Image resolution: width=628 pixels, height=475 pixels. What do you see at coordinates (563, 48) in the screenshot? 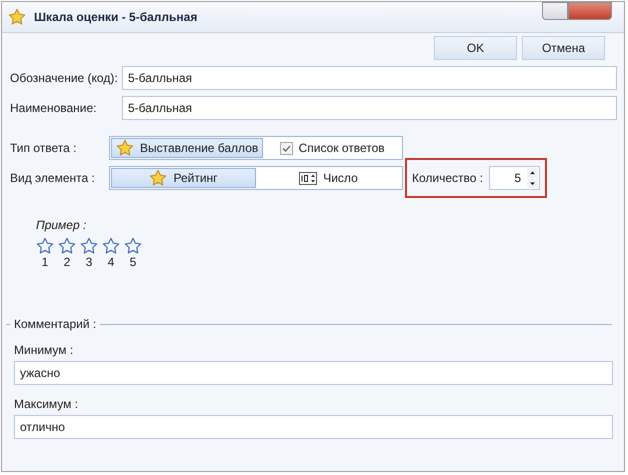
I see `dialog-button: Отмена` at bounding box center [563, 48].